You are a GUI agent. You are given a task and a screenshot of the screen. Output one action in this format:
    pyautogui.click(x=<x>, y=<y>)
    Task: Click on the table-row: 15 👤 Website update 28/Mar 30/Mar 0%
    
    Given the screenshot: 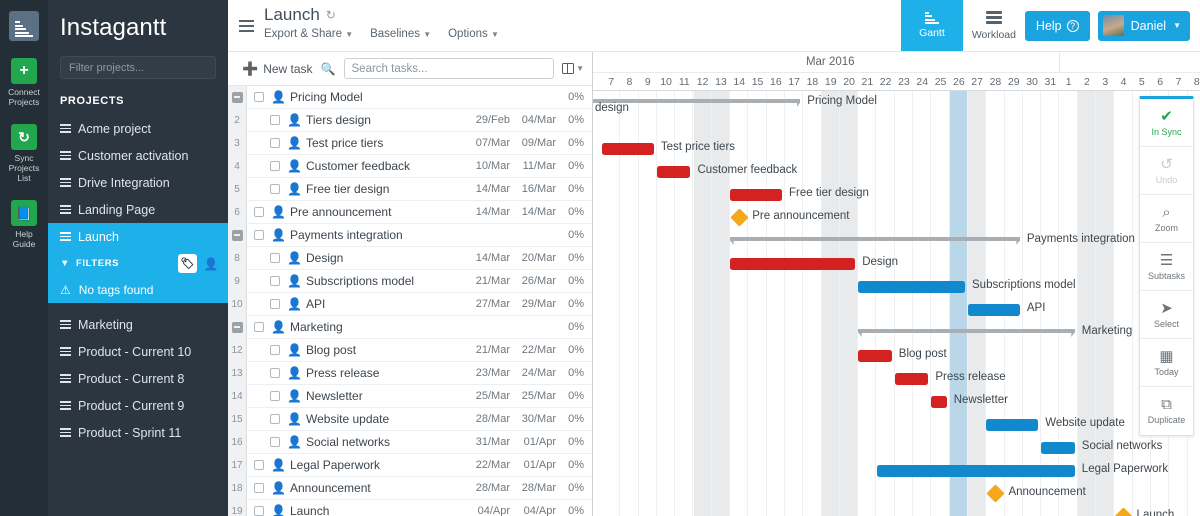 What is the action you would take?
    pyautogui.click(x=410, y=419)
    